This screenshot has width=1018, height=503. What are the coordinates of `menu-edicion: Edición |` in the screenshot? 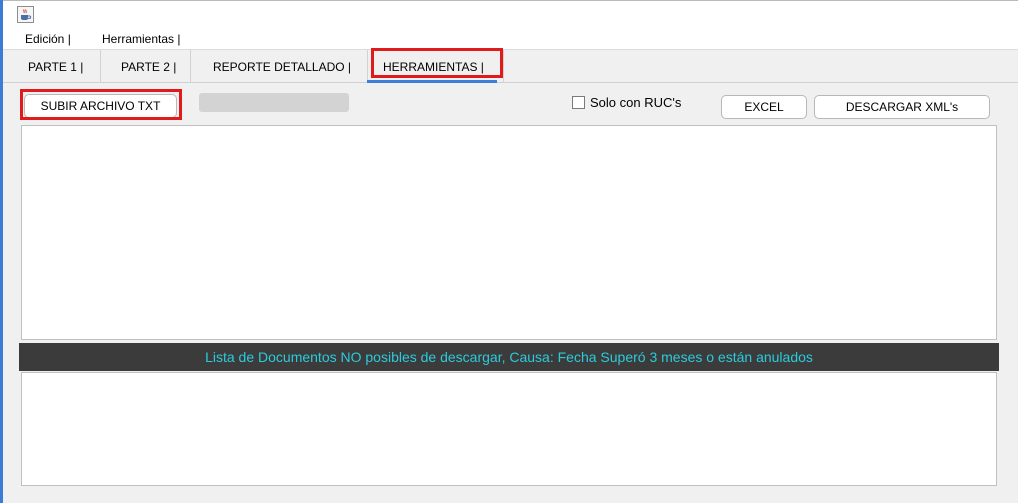 It's located at (48, 39).